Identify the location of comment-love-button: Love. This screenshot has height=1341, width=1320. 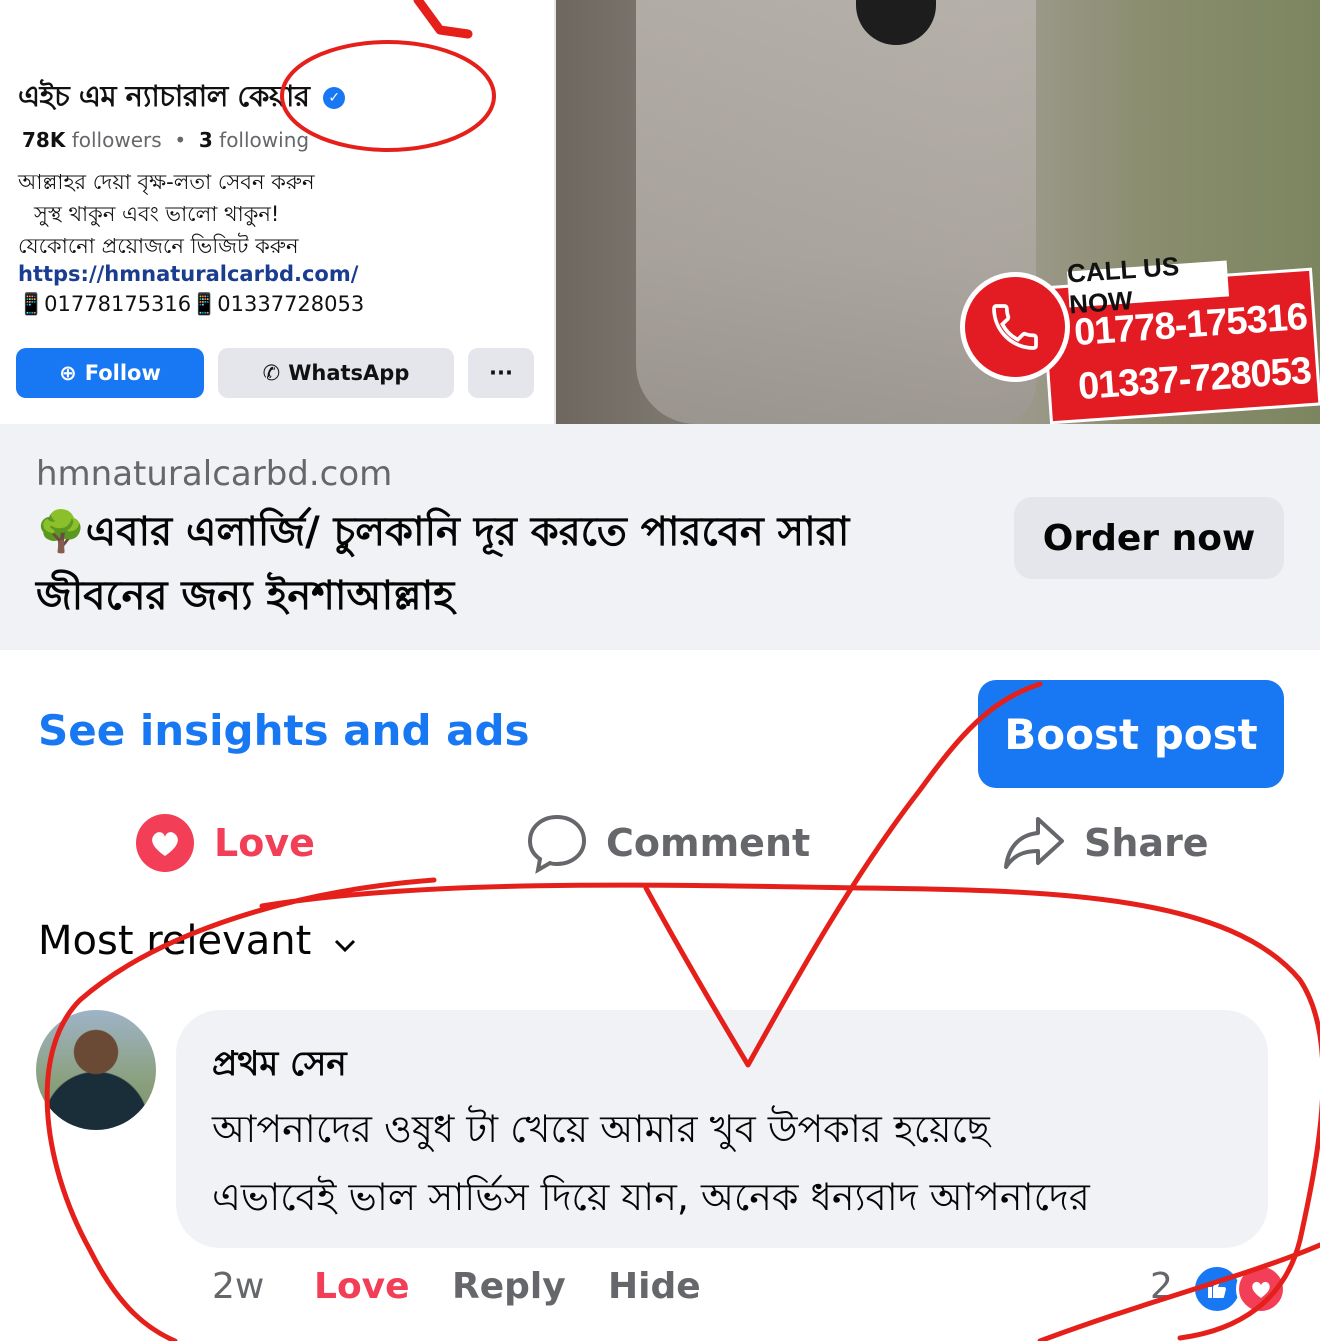
(362, 1286).